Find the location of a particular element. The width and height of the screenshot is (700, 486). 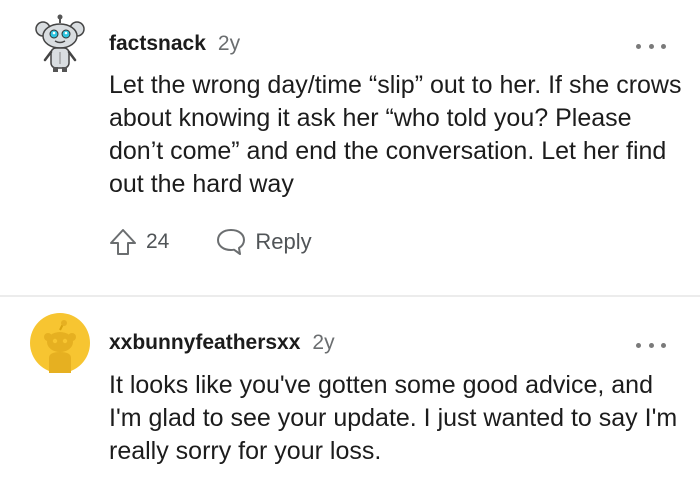

upvote-button: 24 is located at coordinates (138, 242).